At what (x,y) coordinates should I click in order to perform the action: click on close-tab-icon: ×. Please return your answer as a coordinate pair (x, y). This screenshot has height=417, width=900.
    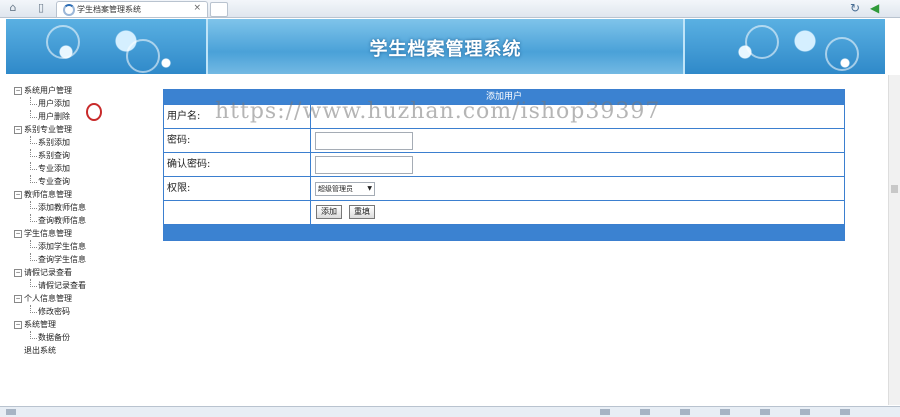
    Looking at the image, I should click on (197, 8).